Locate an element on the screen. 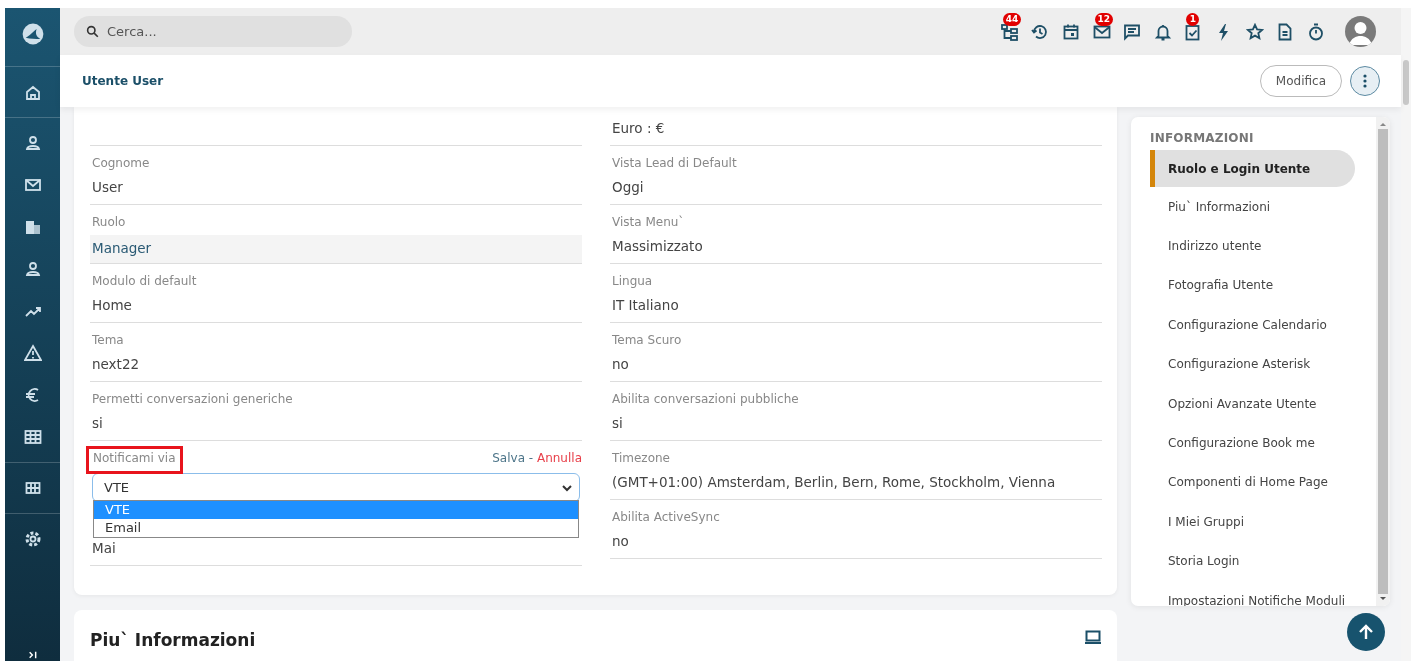  select-field: VTE is located at coordinates (336, 487).